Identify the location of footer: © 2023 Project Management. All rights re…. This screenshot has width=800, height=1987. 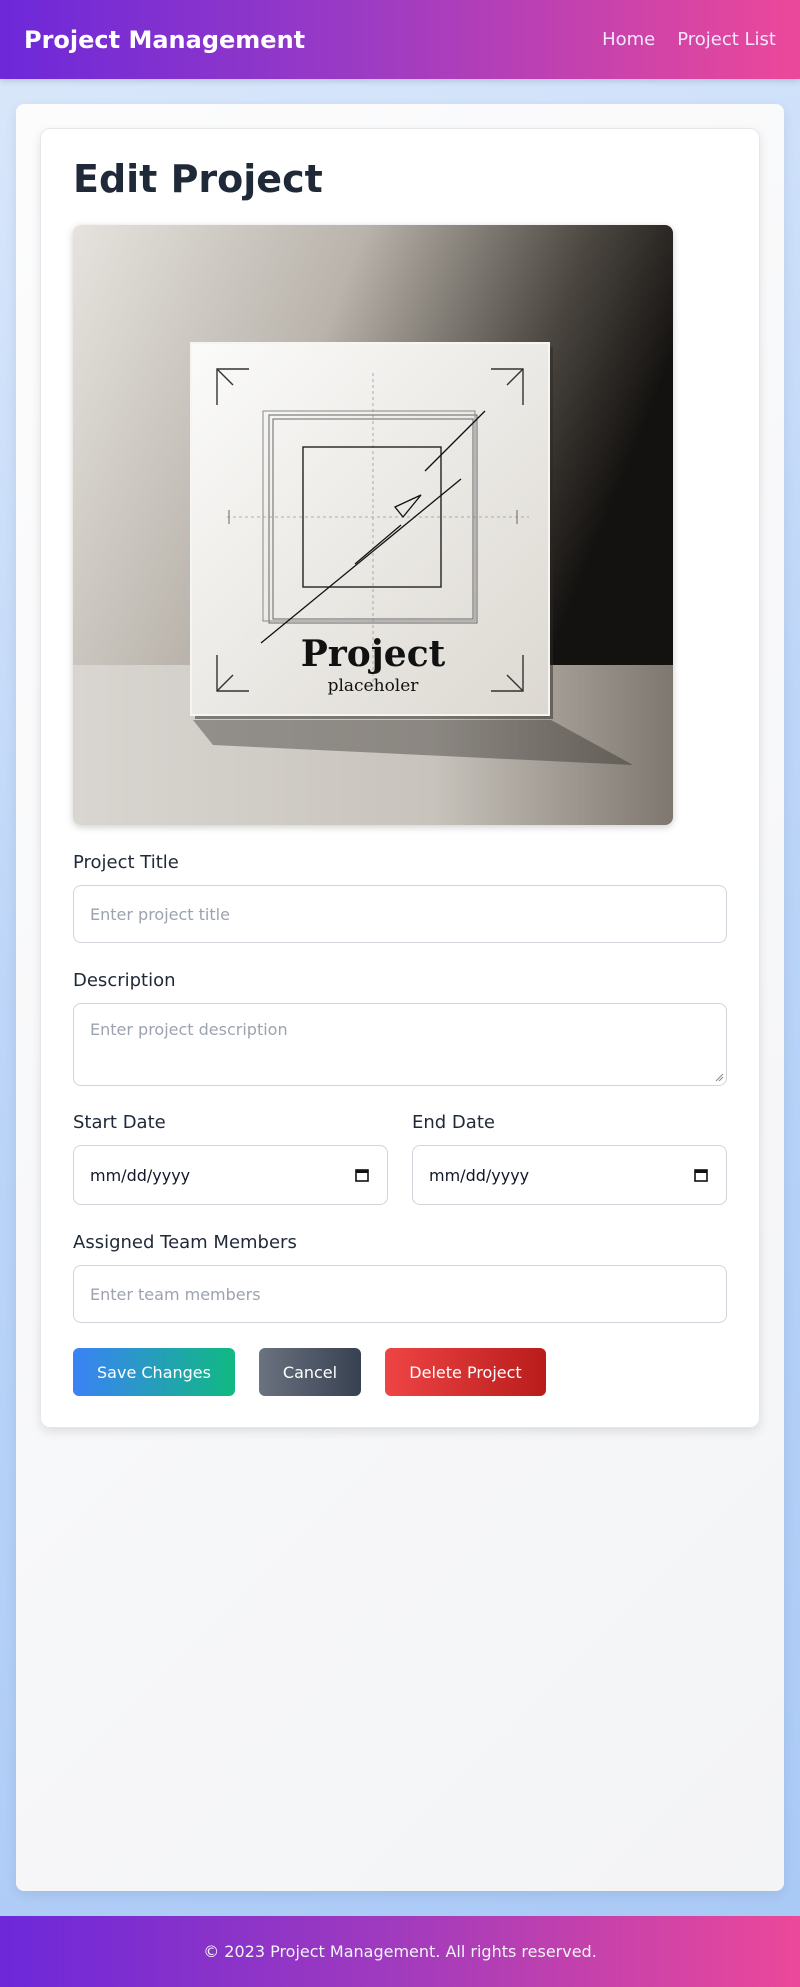
(400, 1951).